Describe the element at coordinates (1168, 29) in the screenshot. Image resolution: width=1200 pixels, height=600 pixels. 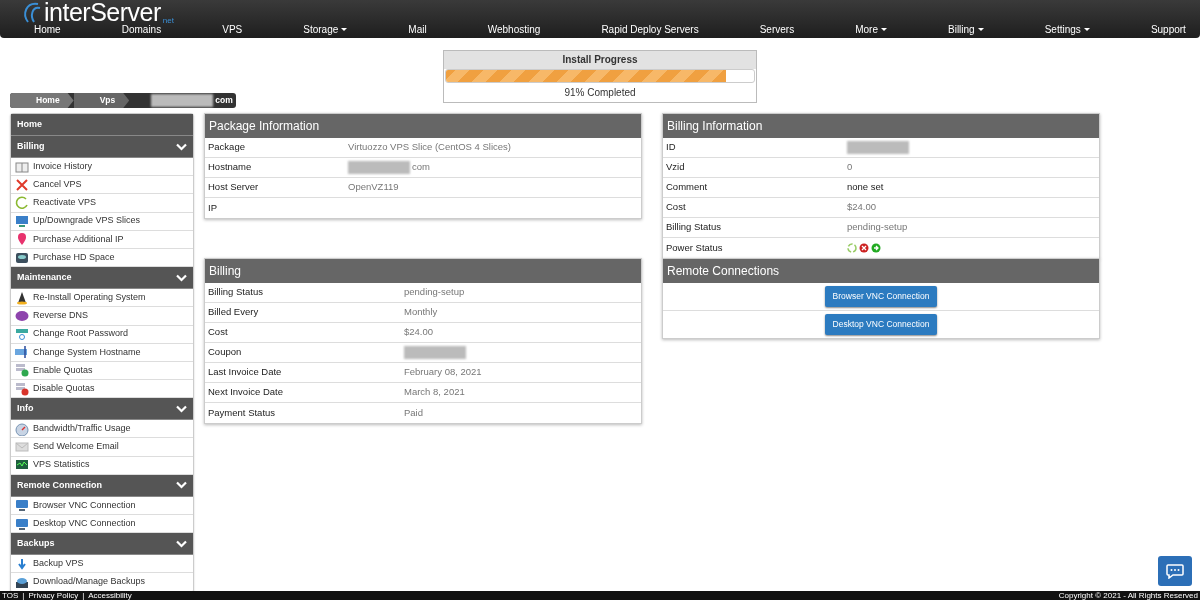
I see `nav-link: Support` at that location.